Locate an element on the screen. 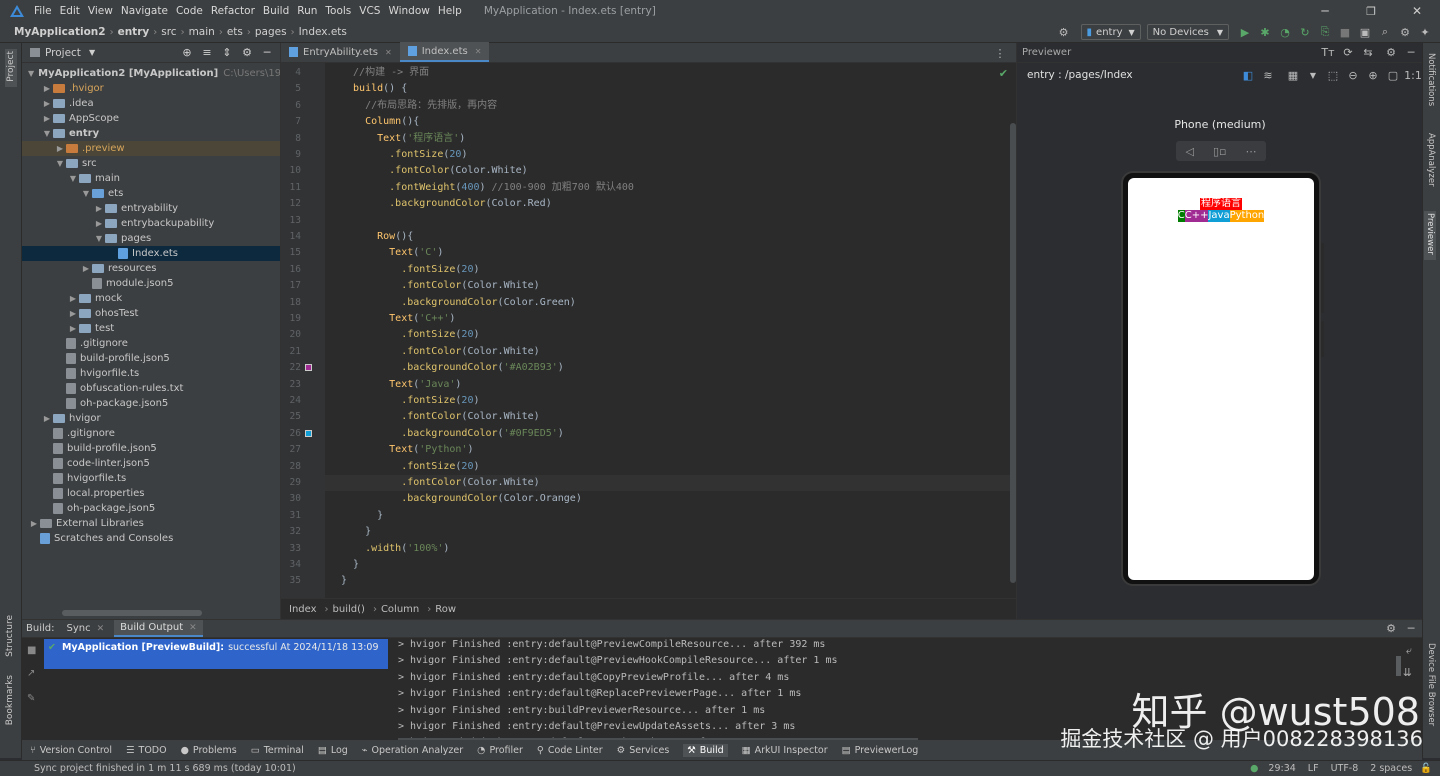 The width and height of the screenshot is (1440, 776). tool-tab-previewerlog: ▤ PreviewerLog is located at coordinates (880, 750).